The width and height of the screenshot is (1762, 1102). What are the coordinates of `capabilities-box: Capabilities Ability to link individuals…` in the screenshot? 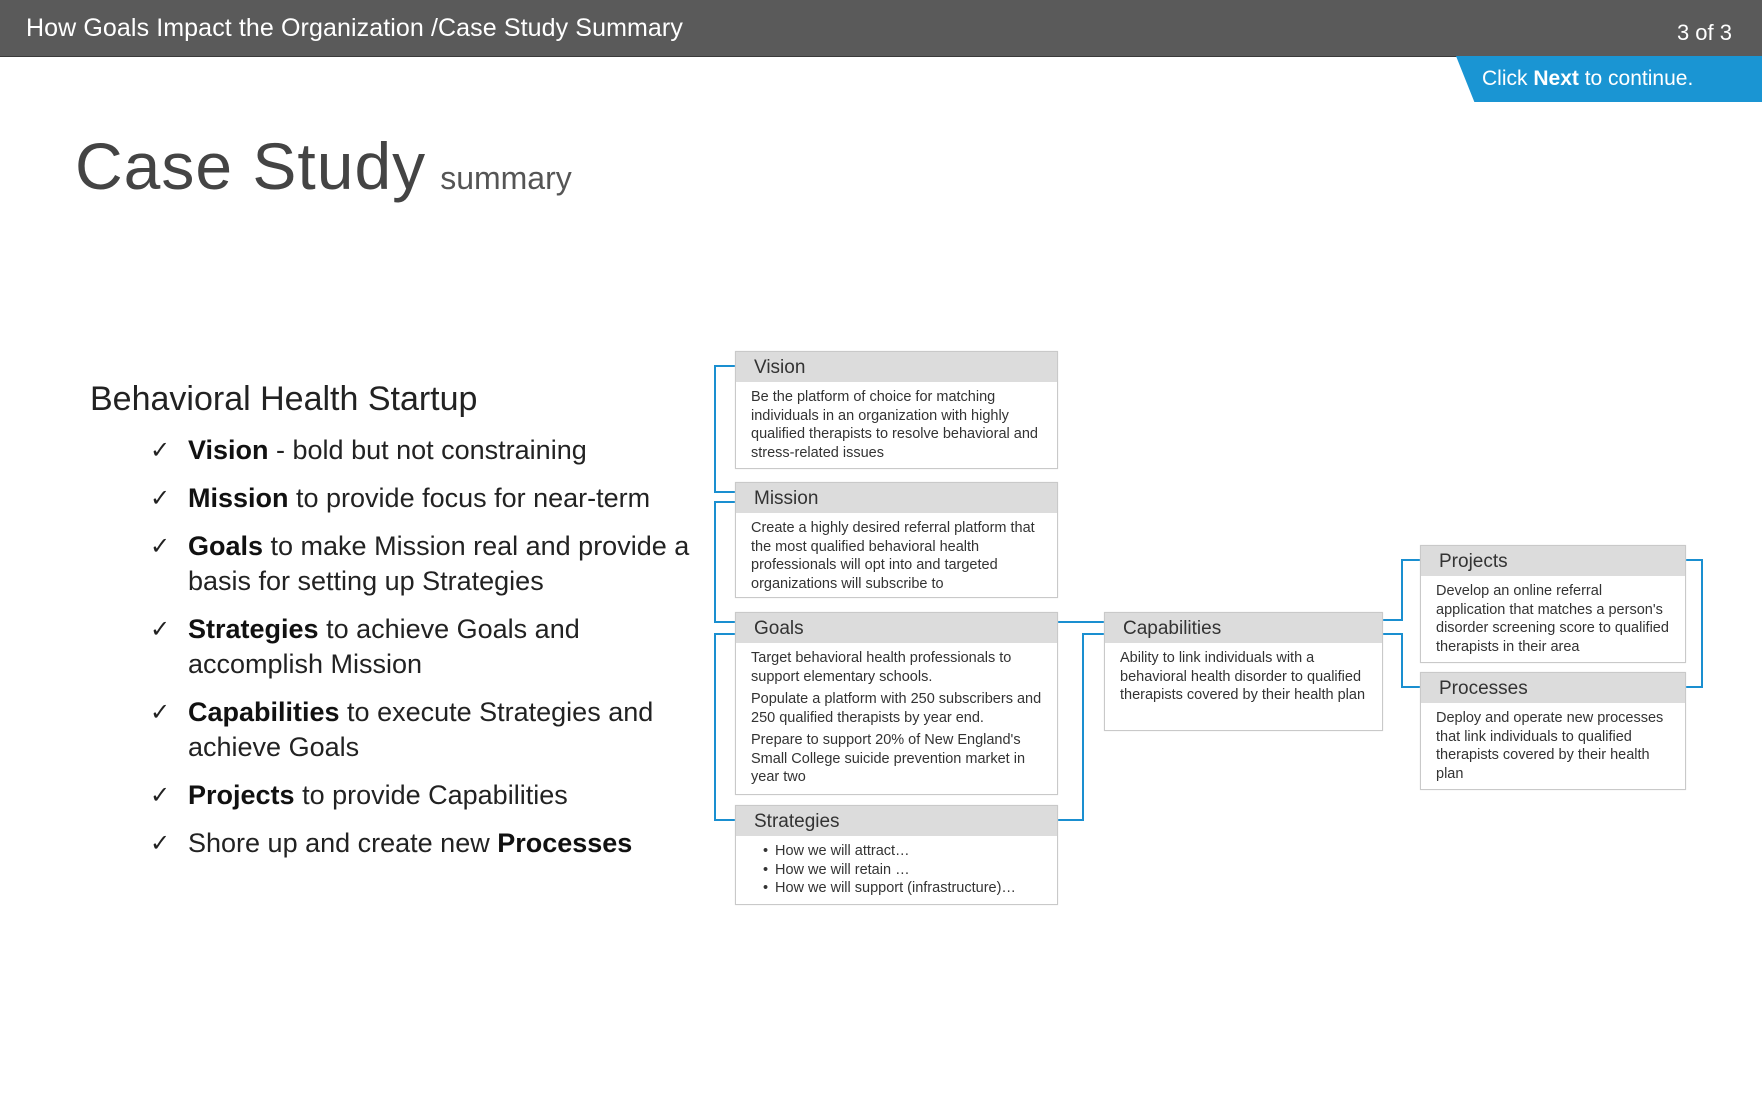 It's located at (1243, 671).